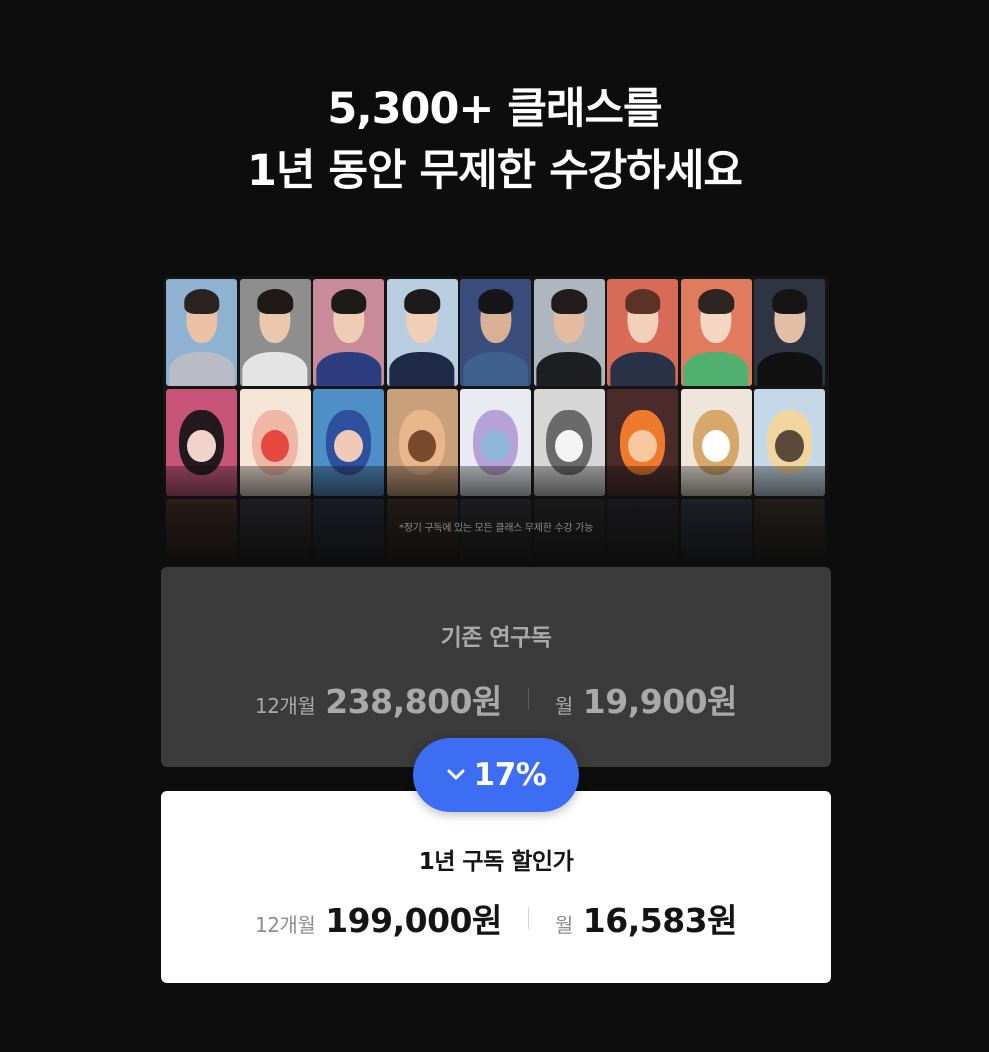 The width and height of the screenshot is (989, 1052). I want to click on discount-percent: 17%, so click(510, 775).